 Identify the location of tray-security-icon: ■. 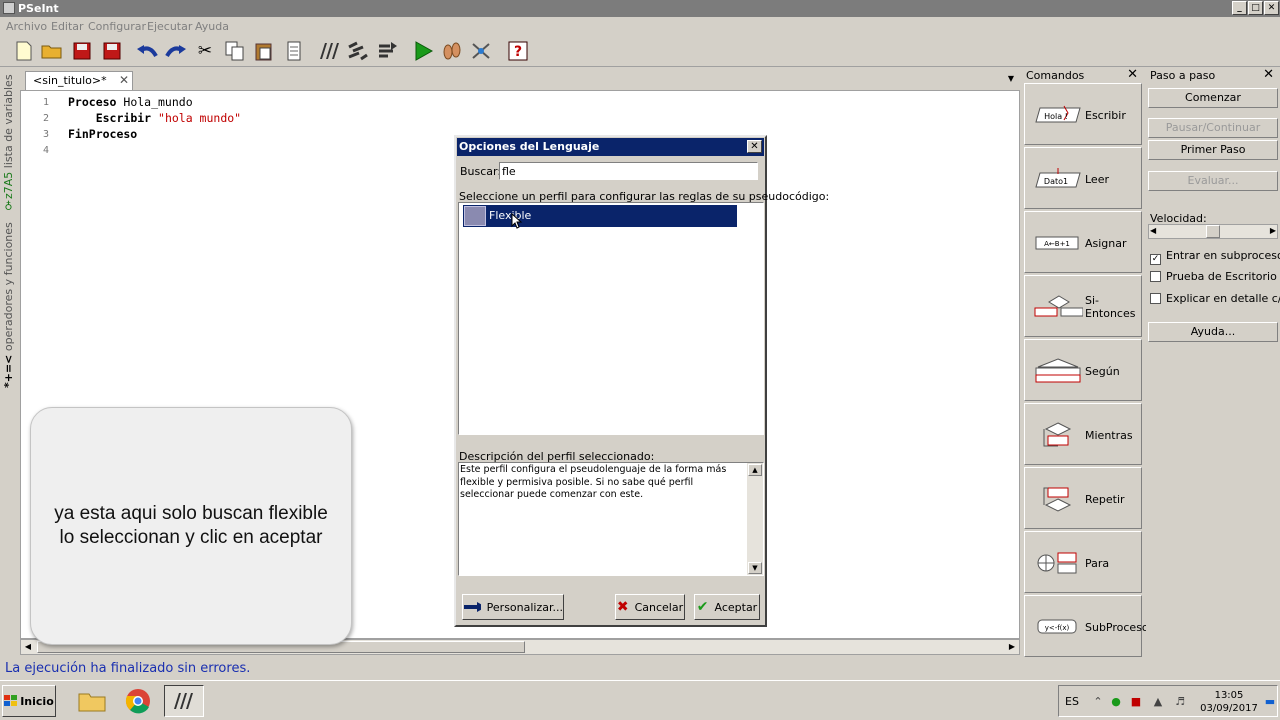
(1136, 702).